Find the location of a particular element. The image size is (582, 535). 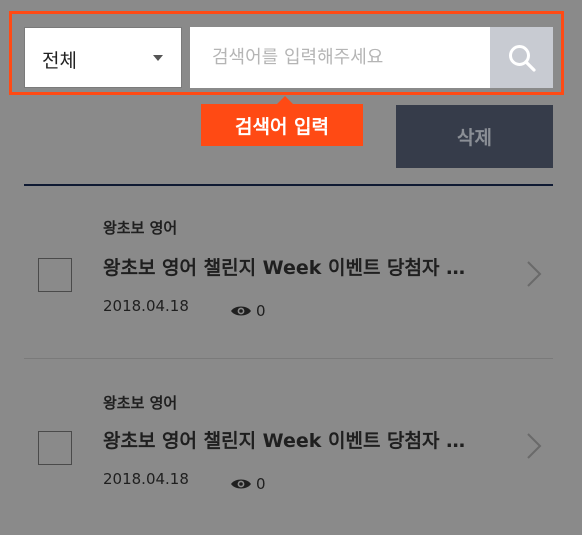

chevron-down-icon is located at coordinates (158, 58).